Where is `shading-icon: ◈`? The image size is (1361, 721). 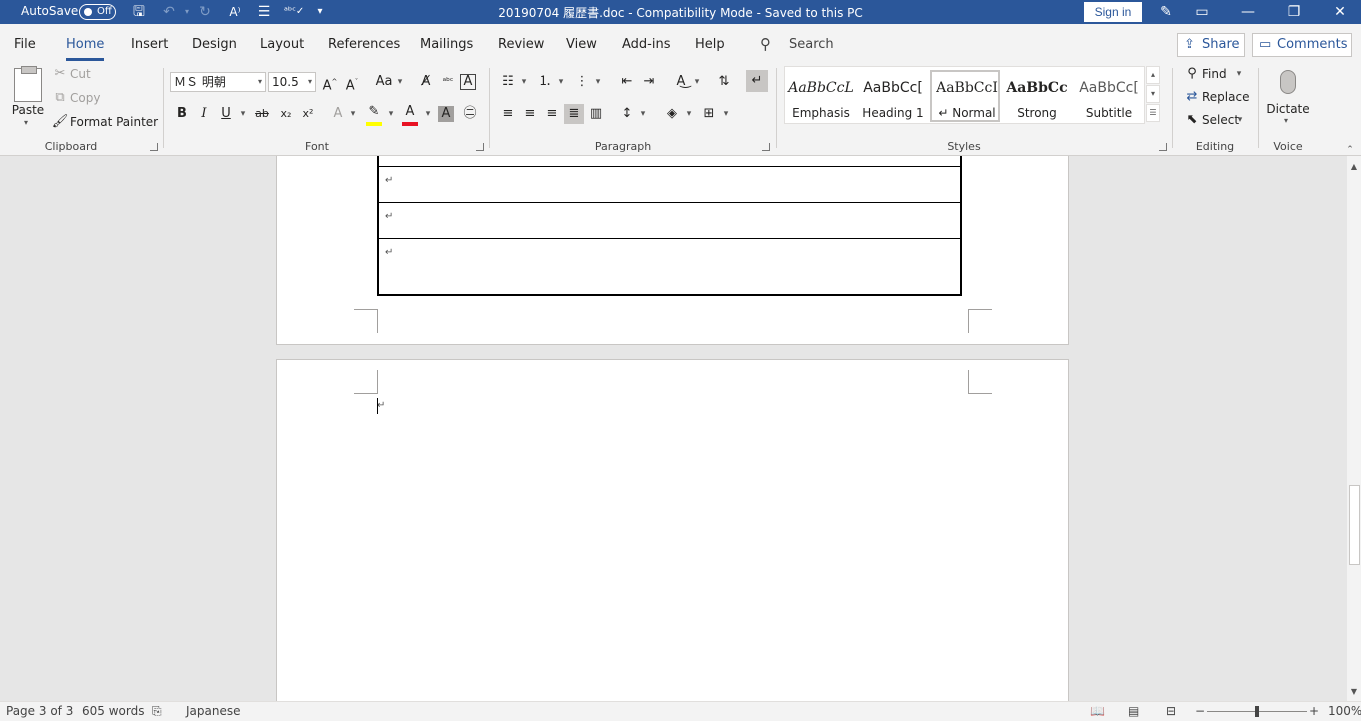 shading-icon: ◈ is located at coordinates (672, 114).